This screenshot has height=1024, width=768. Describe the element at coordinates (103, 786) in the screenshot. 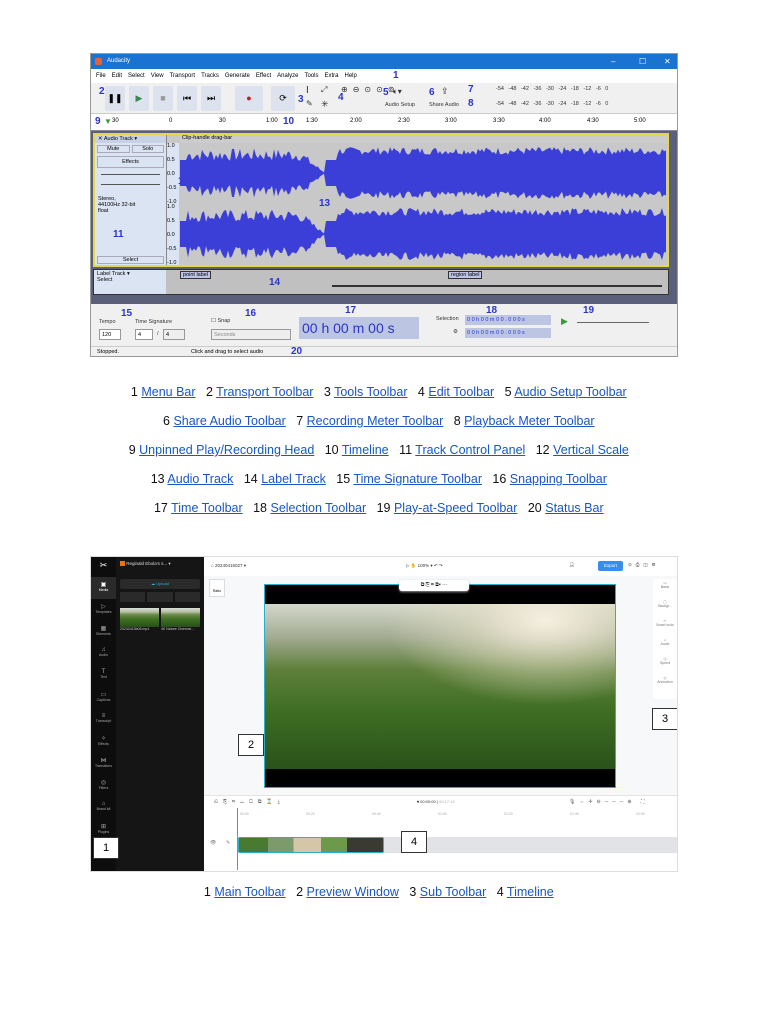

I see `rail-item-filters: ◎ Filters` at that location.